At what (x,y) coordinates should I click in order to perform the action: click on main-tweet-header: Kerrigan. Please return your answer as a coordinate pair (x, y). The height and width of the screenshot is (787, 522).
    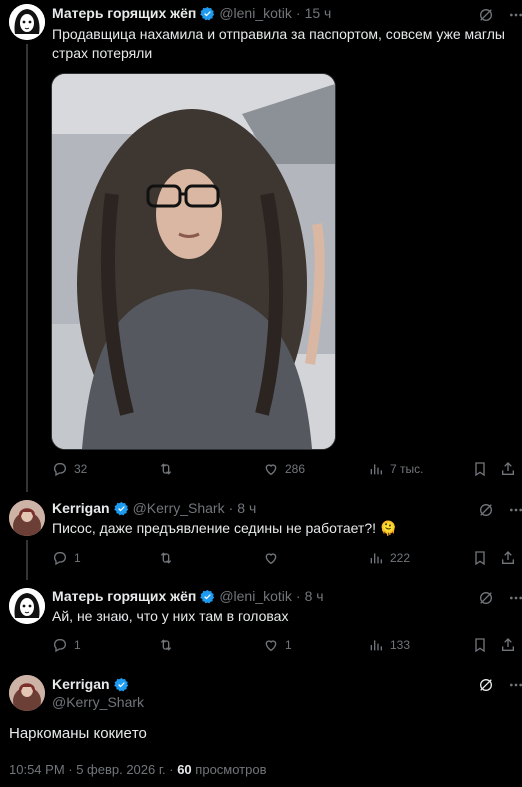
    Looking at the image, I should click on (90, 684).